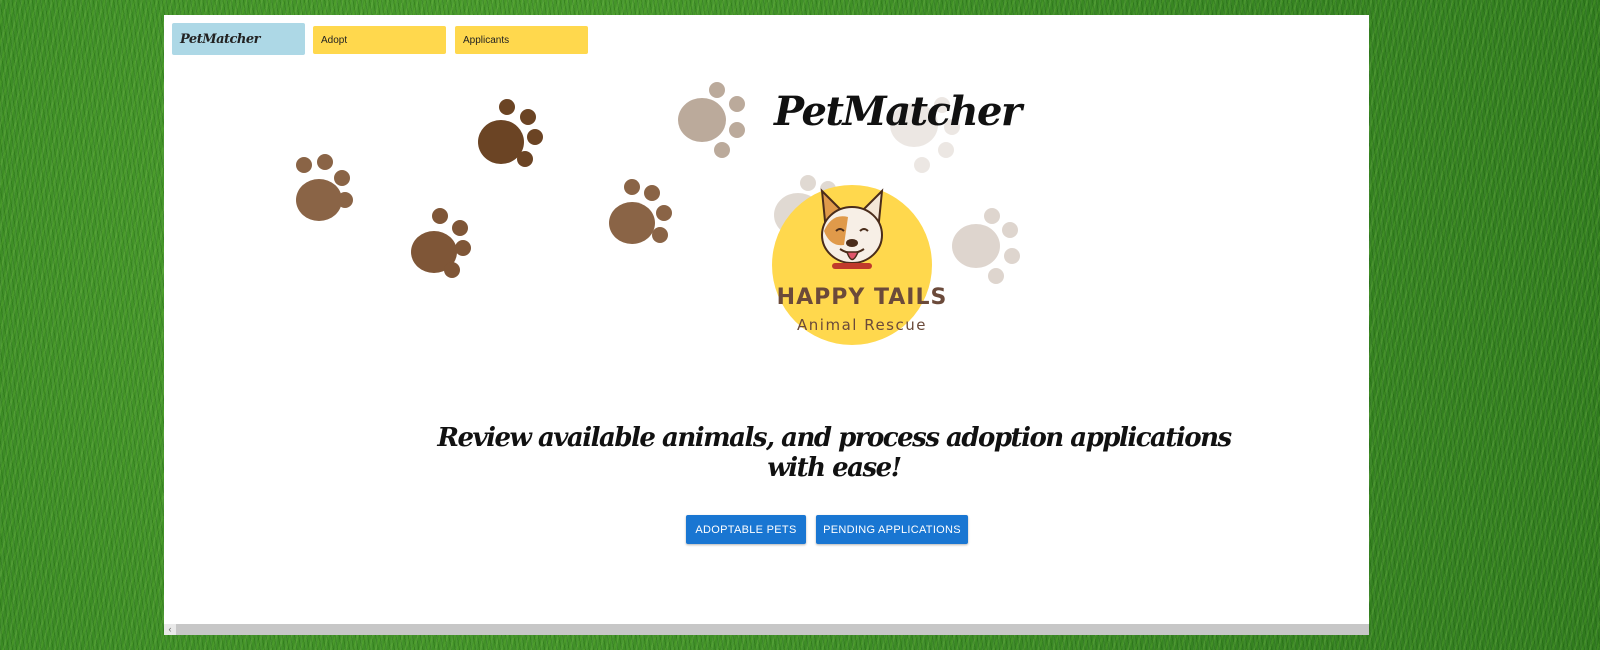 The image size is (1600, 650). I want to click on pending-applications-button: PENDING APPLICATIONS, so click(892, 529).